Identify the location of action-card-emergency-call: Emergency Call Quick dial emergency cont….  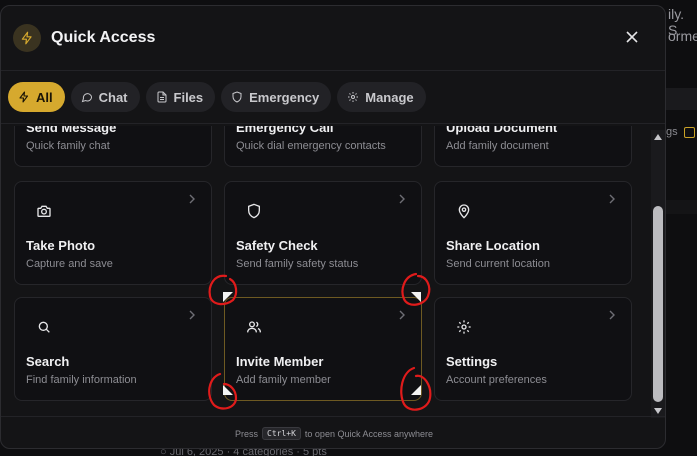
(323, 146).